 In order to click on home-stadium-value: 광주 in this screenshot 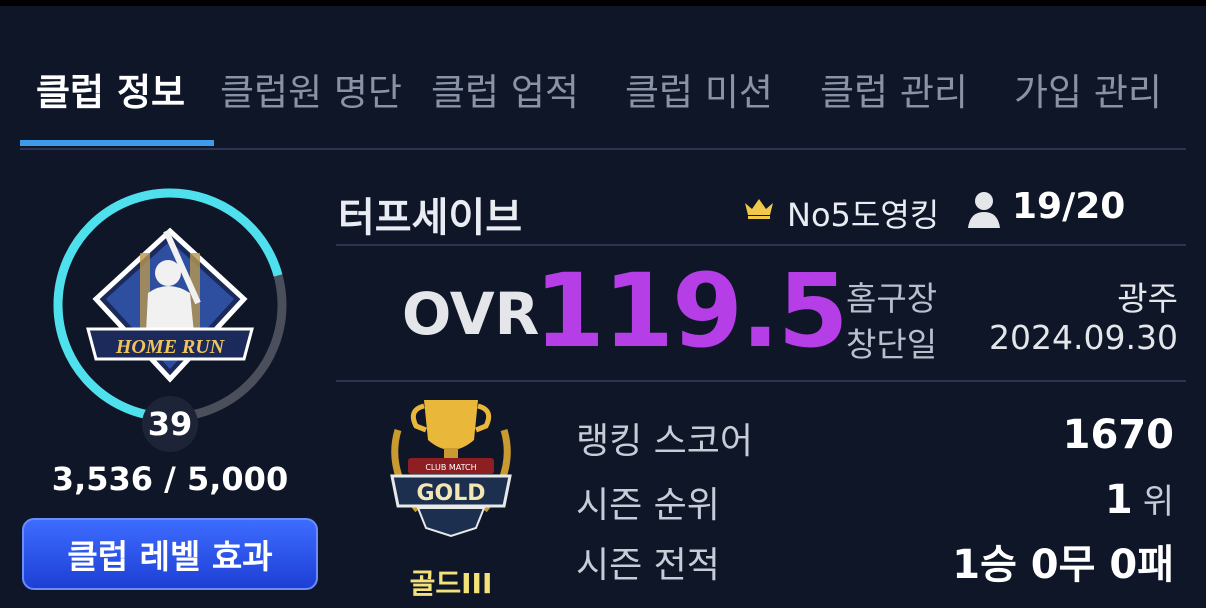, I will do `click(1147, 298)`.